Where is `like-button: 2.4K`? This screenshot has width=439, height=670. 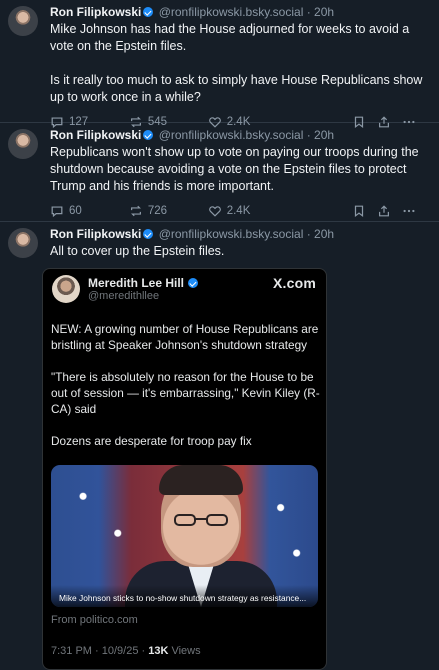 like-button: 2.4K is located at coordinates (280, 211).